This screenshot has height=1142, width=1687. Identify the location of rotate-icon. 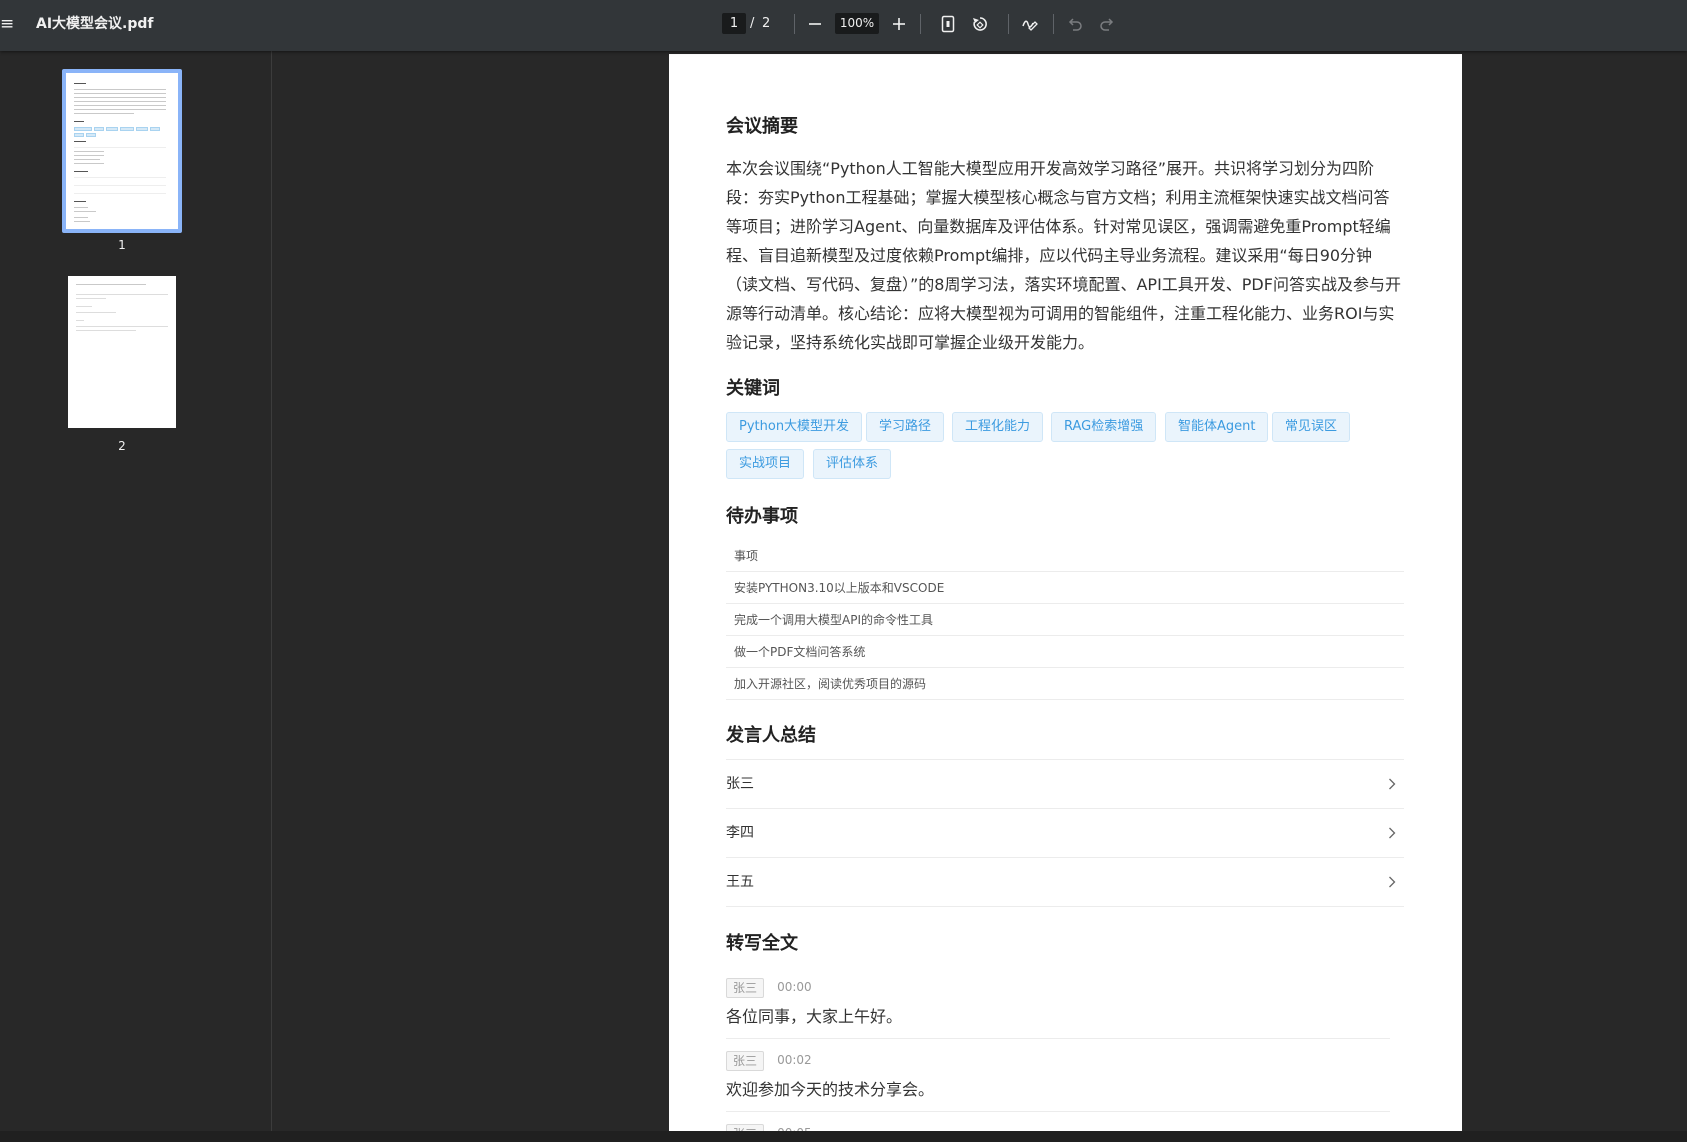
(980, 24).